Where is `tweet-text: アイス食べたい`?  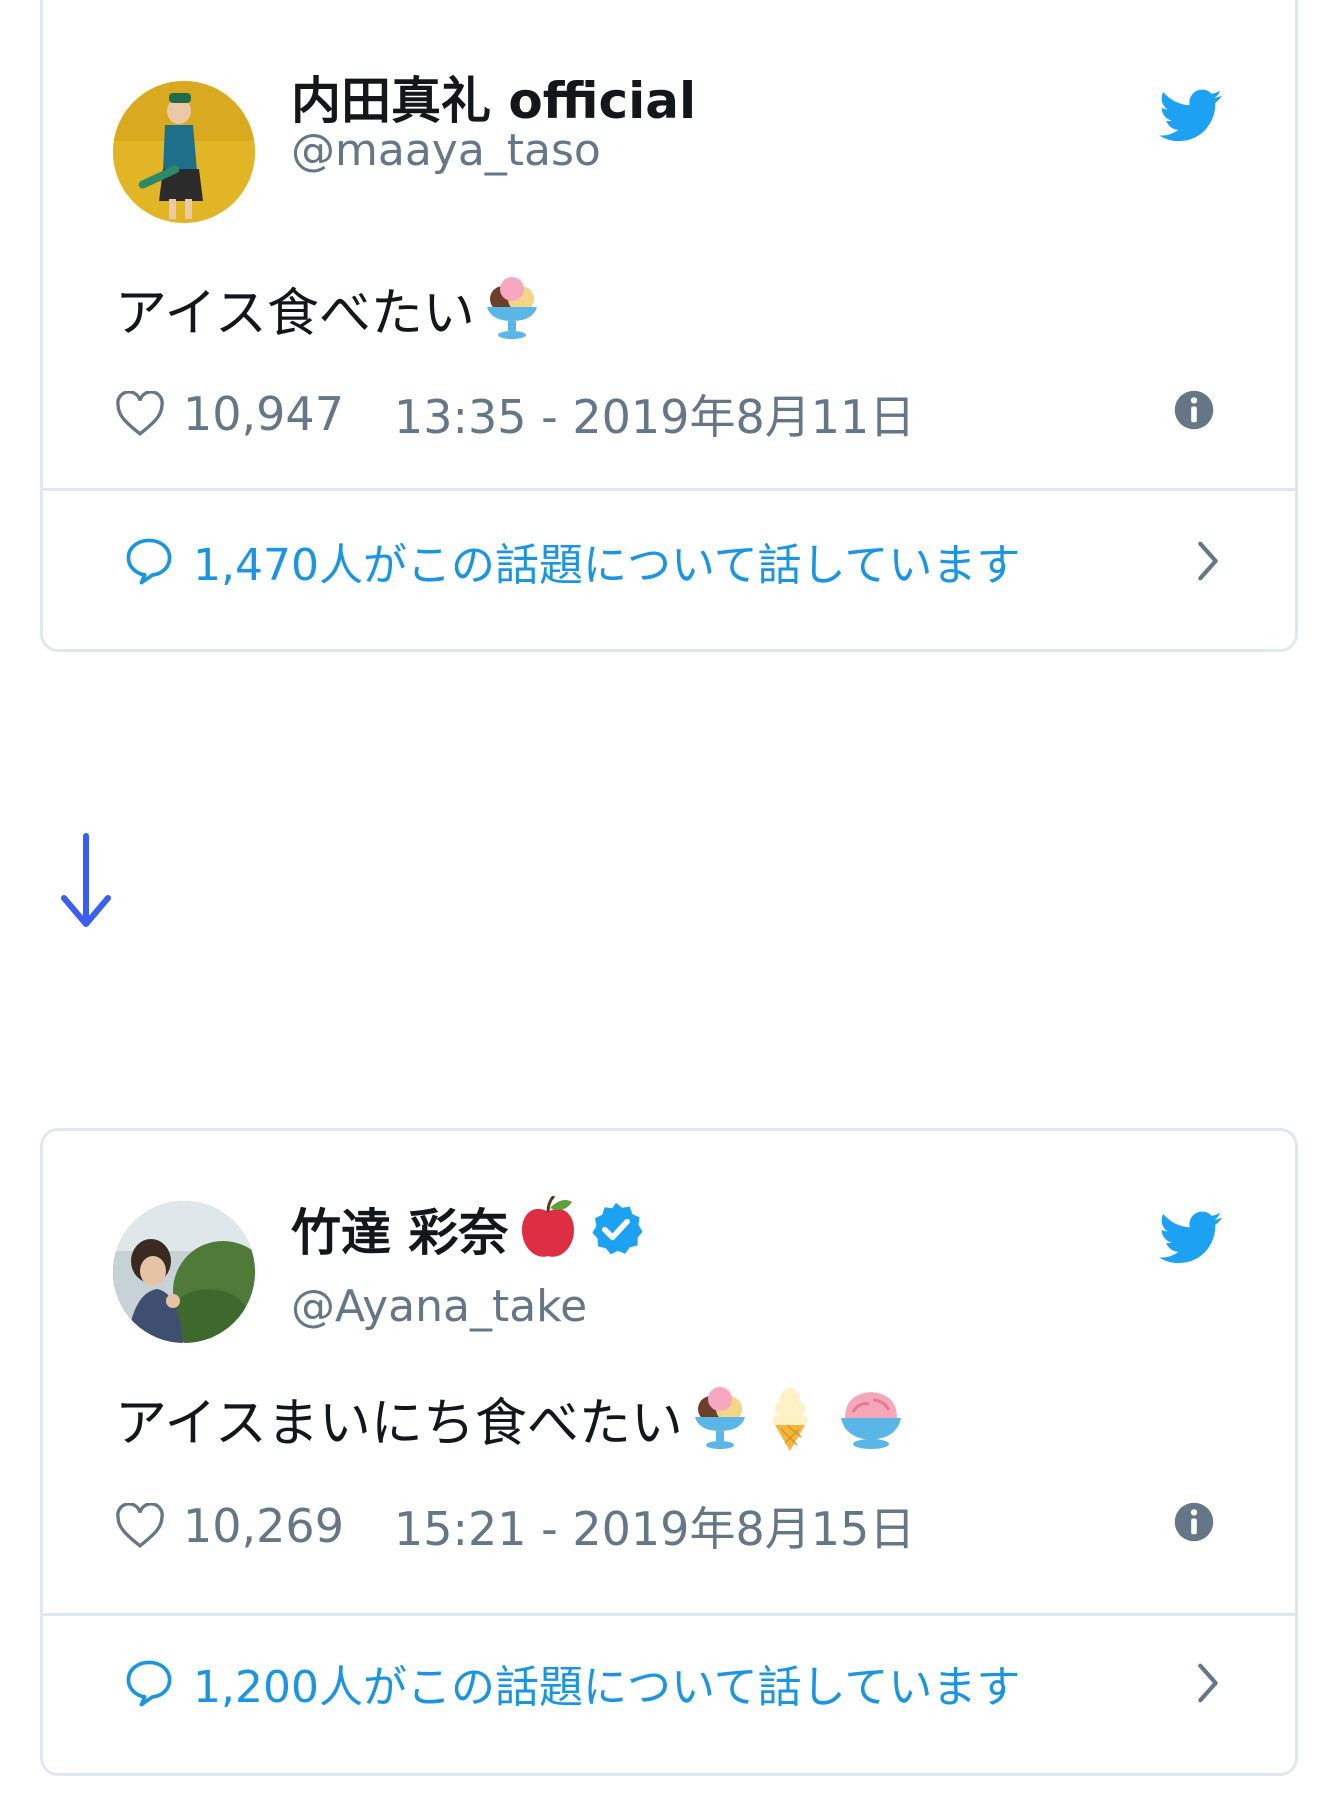
tweet-text: アイス食べたい is located at coordinates (328, 308).